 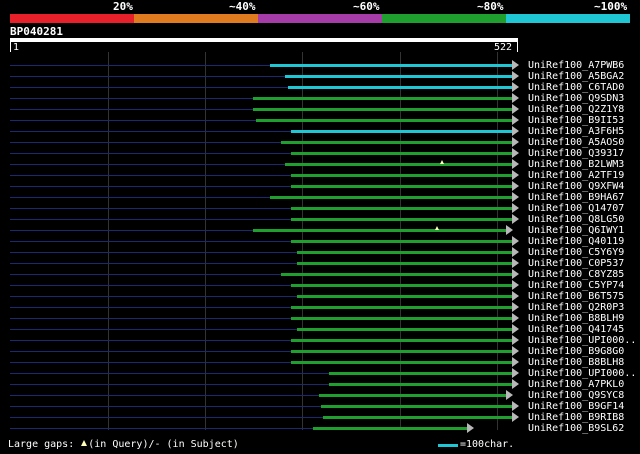 I want to click on hit-label: UniRef100_Q41745, so click(x=576, y=329).